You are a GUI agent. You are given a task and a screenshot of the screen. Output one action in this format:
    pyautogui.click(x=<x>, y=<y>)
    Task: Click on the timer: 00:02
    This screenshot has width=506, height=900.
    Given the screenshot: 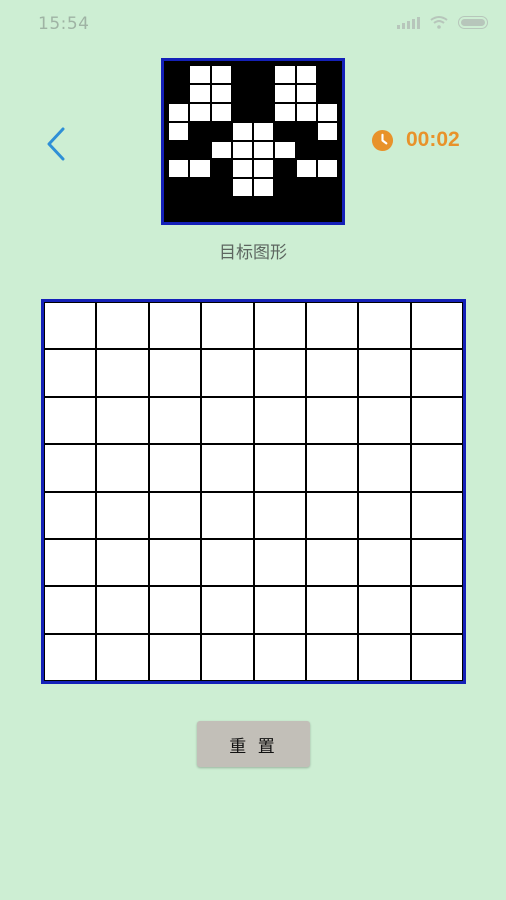 What is the action you would take?
    pyautogui.click(x=415, y=140)
    